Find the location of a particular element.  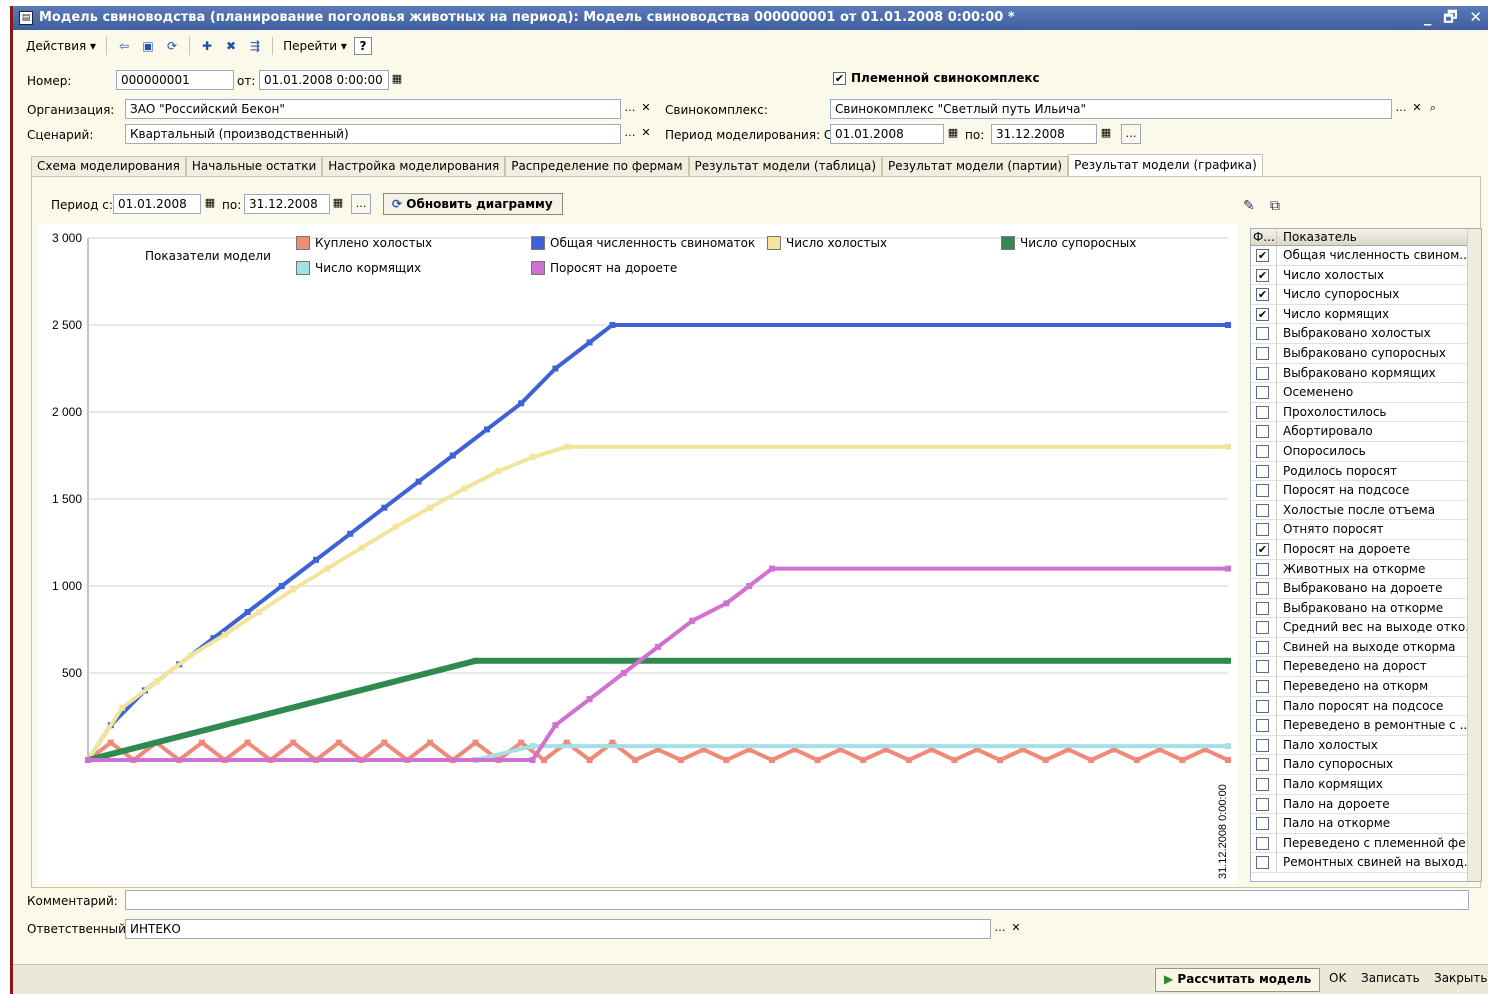

close-button: Закрыть is located at coordinates (1457, 980).